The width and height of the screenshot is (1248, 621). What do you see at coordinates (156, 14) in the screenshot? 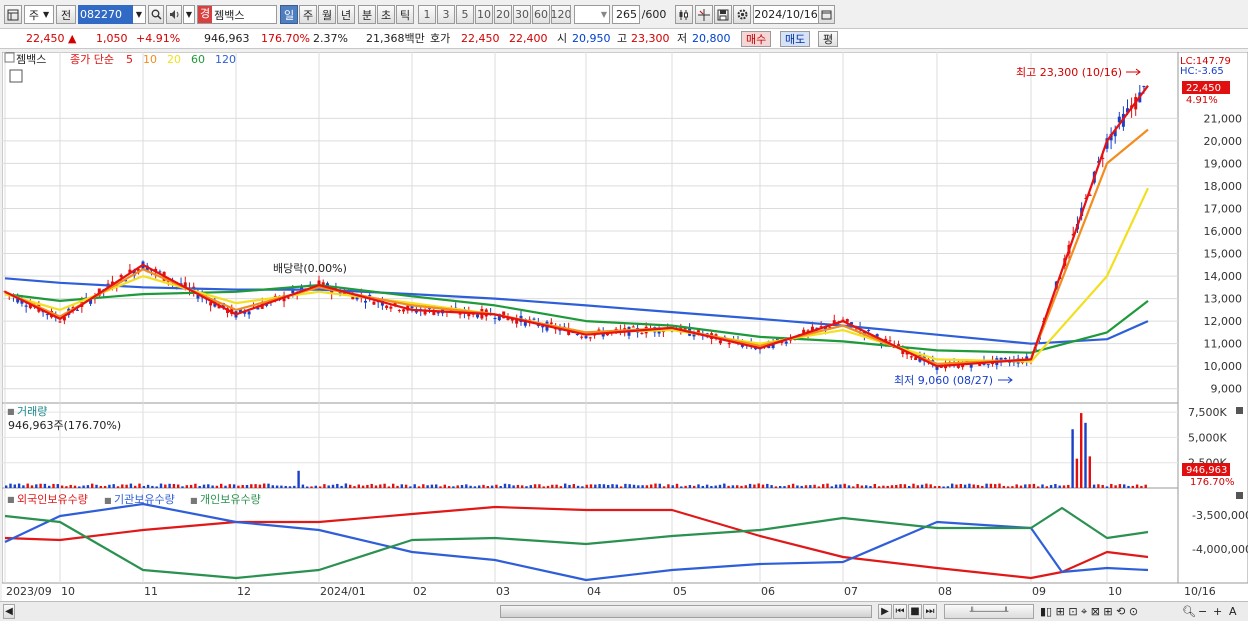
I see `search-icon` at bounding box center [156, 14].